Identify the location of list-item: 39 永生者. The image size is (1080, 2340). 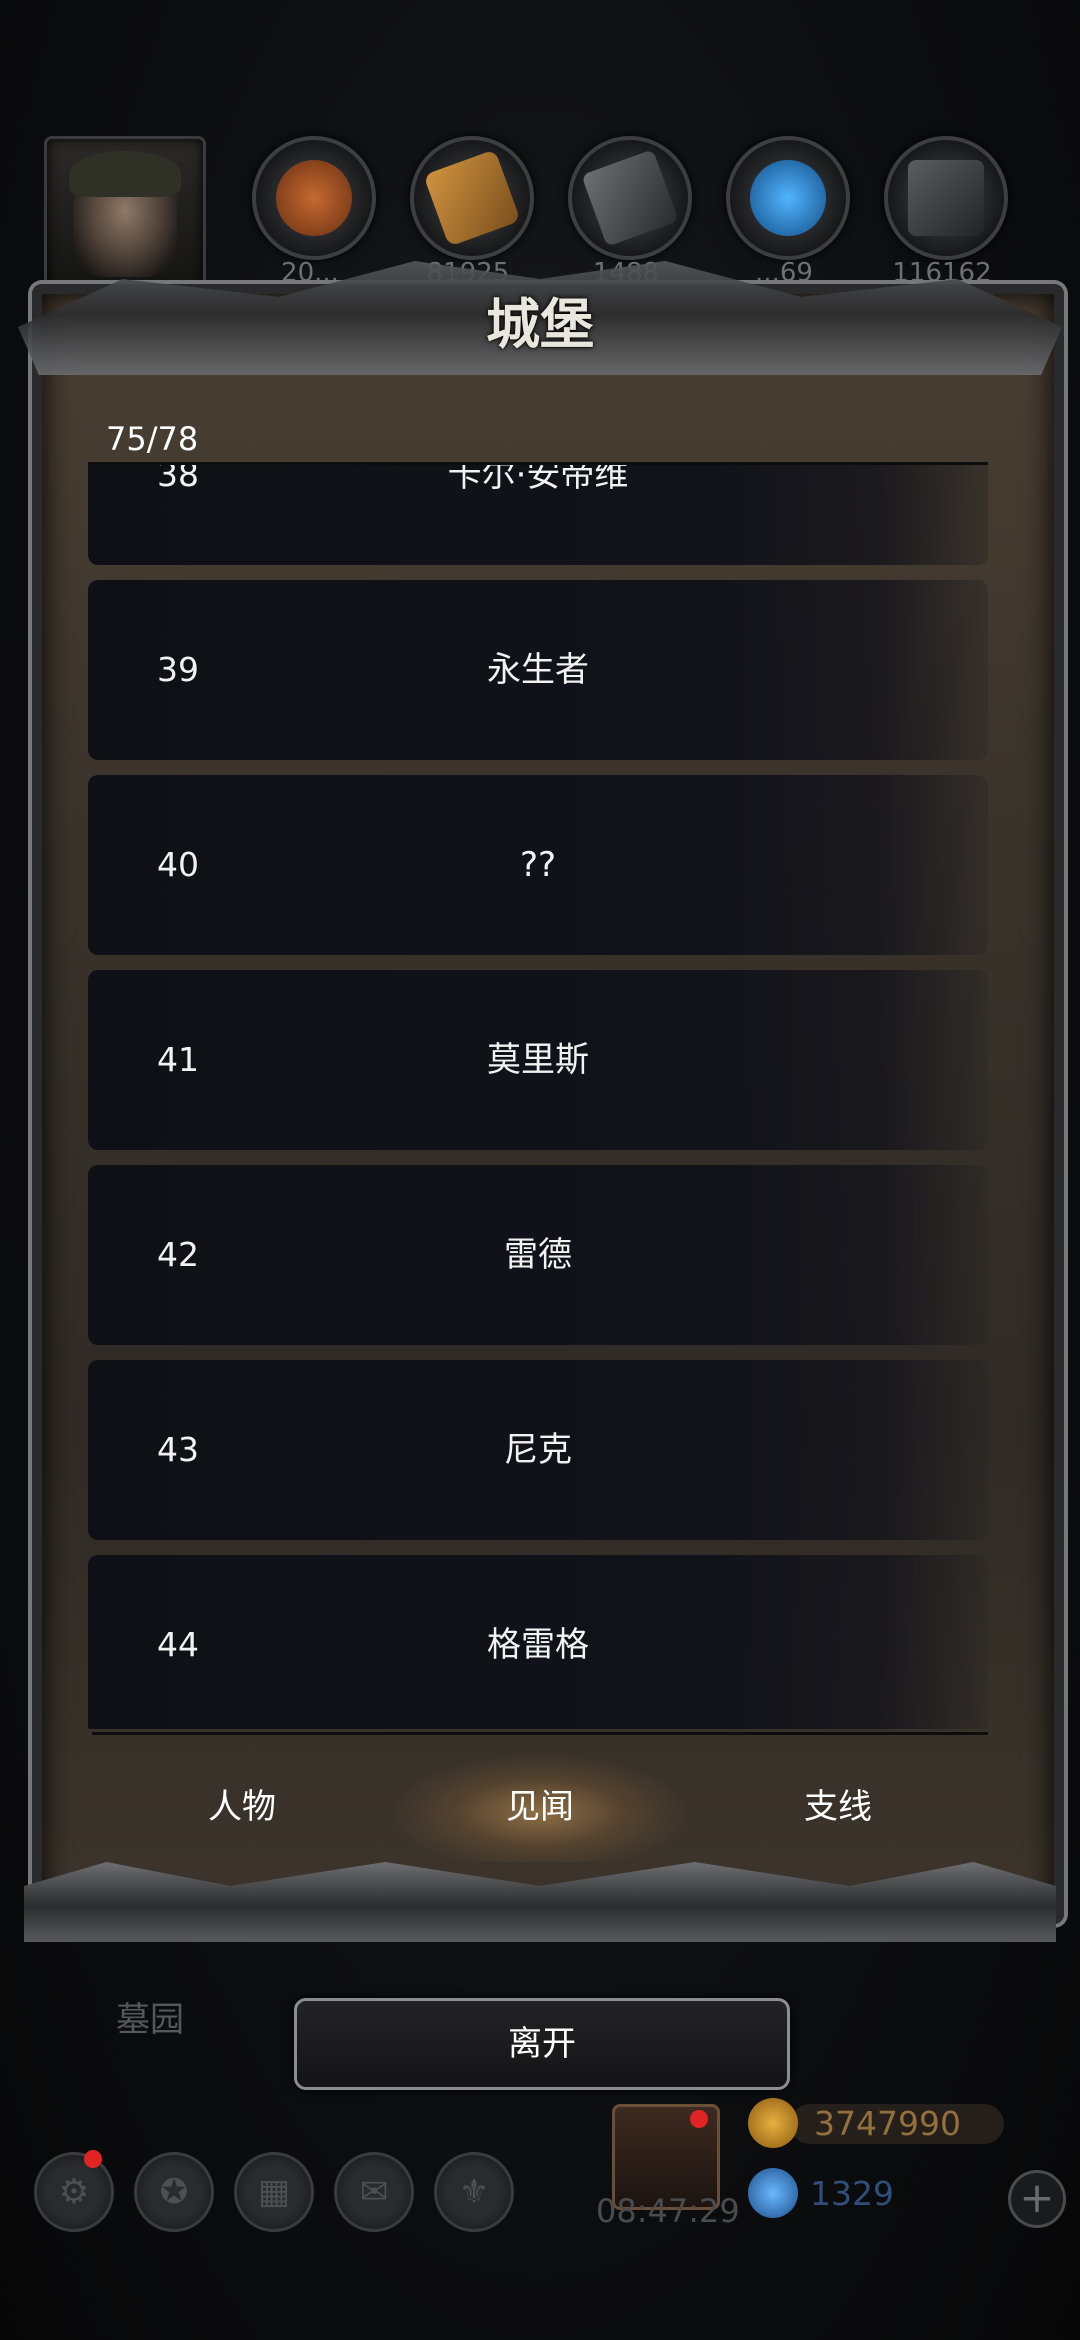
(538, 670).